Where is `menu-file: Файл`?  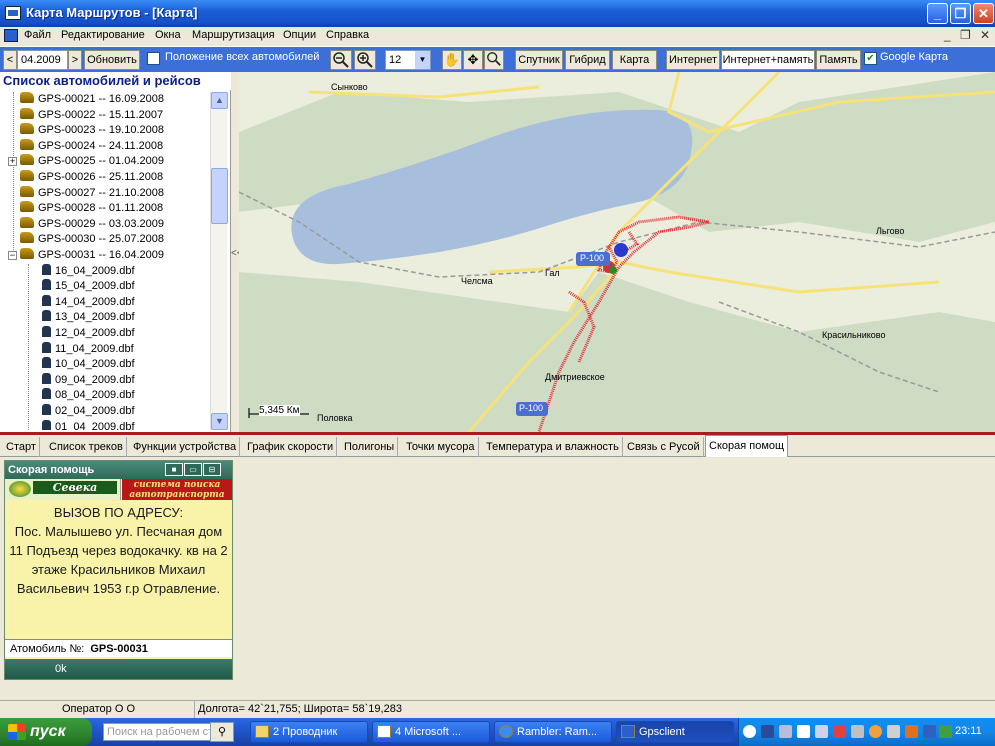
menu-file: Файл is located at coordinates (37, 35).